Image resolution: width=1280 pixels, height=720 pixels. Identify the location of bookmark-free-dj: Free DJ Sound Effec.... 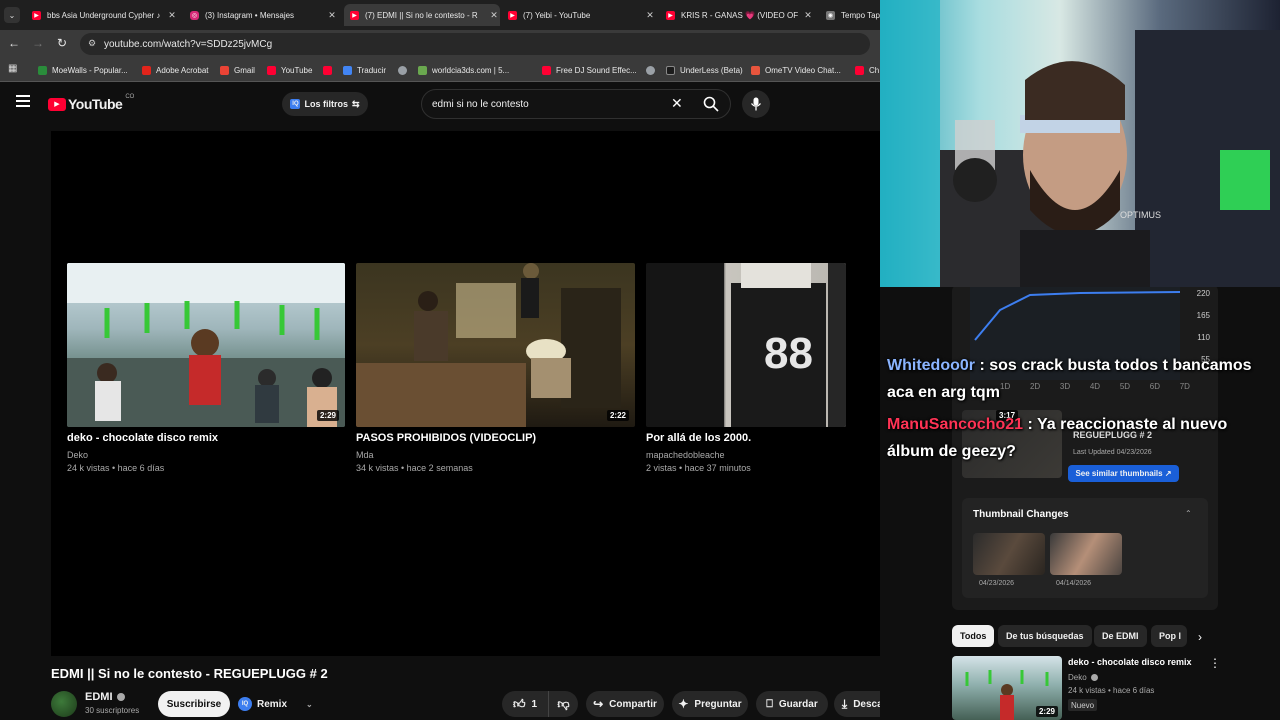
(589, 70).